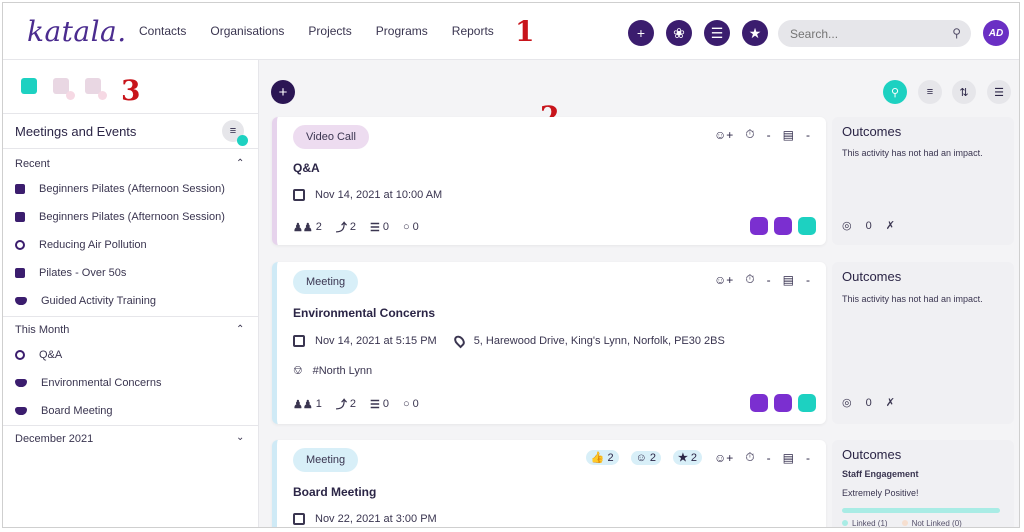 This screenshot has height=532, width=1024. I want to click on sidebar-title: Meetings and Events, so click(76, 131).